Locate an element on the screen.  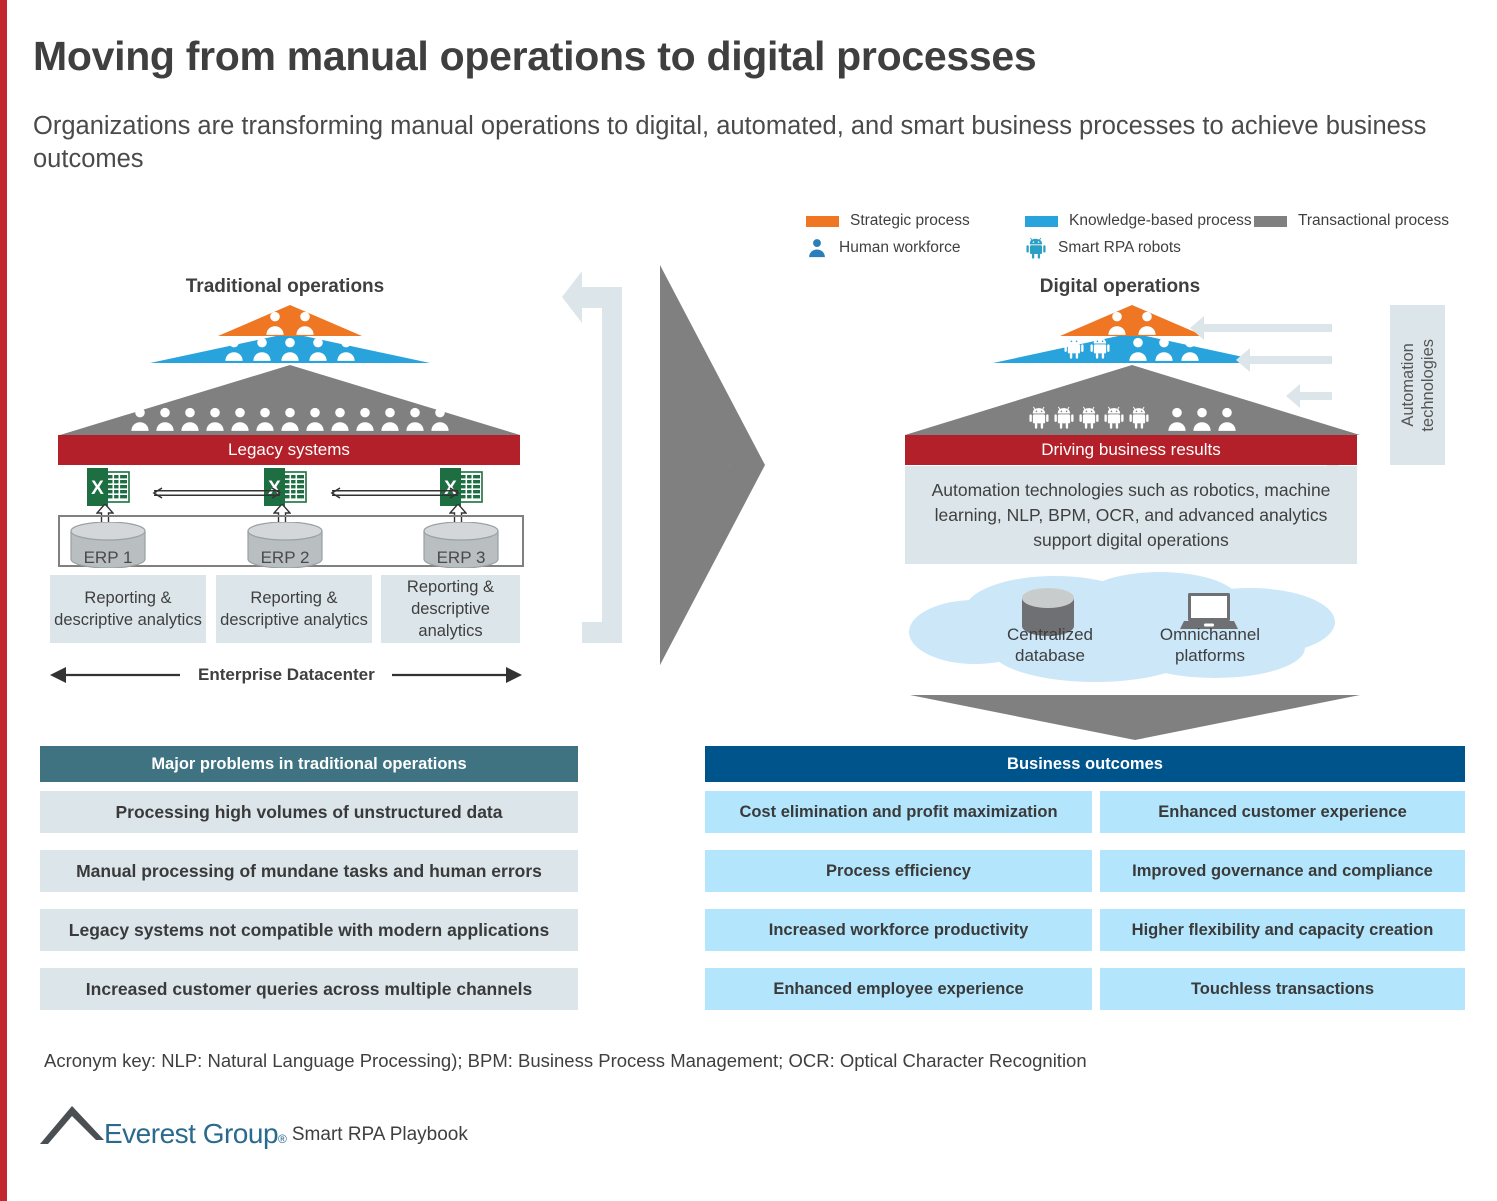
outcome-item: Increased workforce productivity is located at coordinates (898, 930).